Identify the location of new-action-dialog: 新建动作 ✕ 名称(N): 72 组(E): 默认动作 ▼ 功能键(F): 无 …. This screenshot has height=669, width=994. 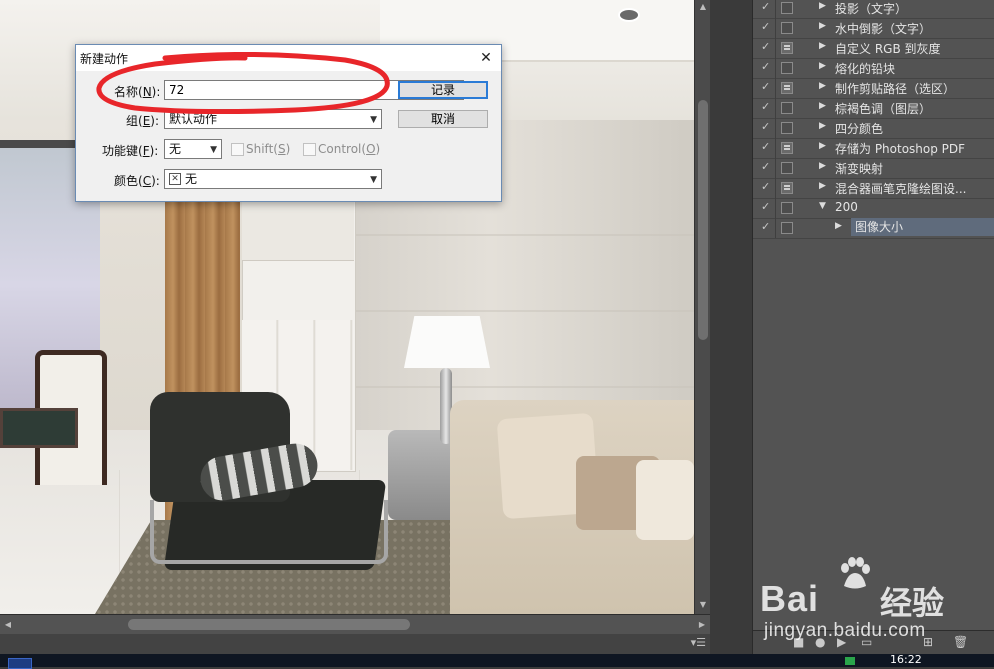
(288, 123).